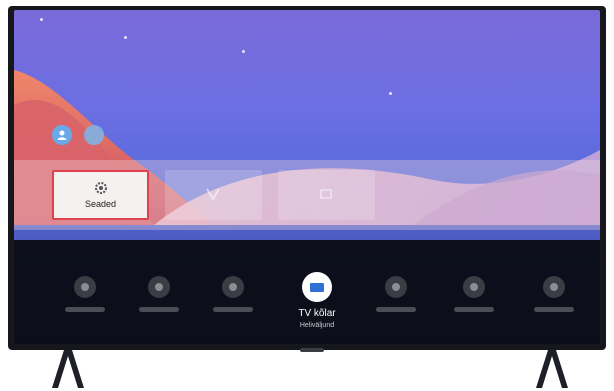 The height and width of the screenshot is (391, 614). Describe the element at coordinates (312, 350) in the screenshot. I see `tv-stand-base` at that location.